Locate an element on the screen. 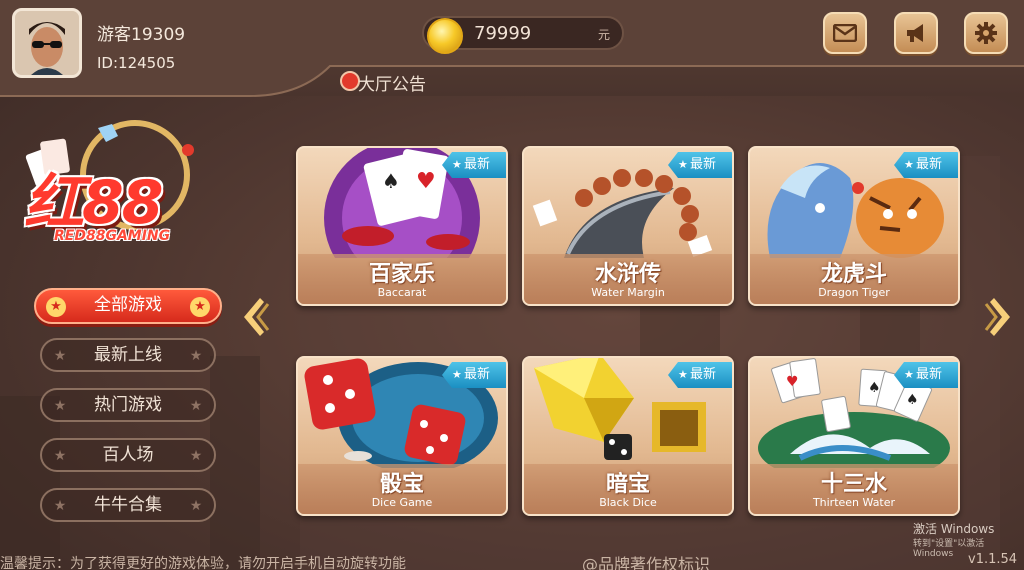 This screenshot has height=570, width=1024. chevron-left-icon is located at coordinates (257, 317).